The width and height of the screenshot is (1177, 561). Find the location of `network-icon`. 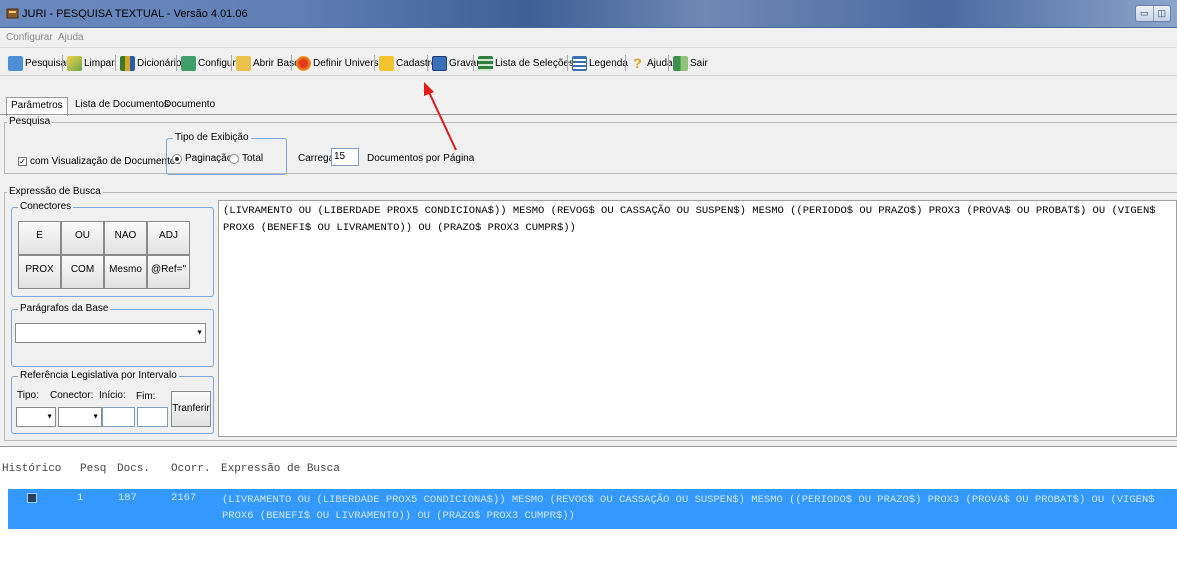

network-icon is located at coordinates (188, 63).